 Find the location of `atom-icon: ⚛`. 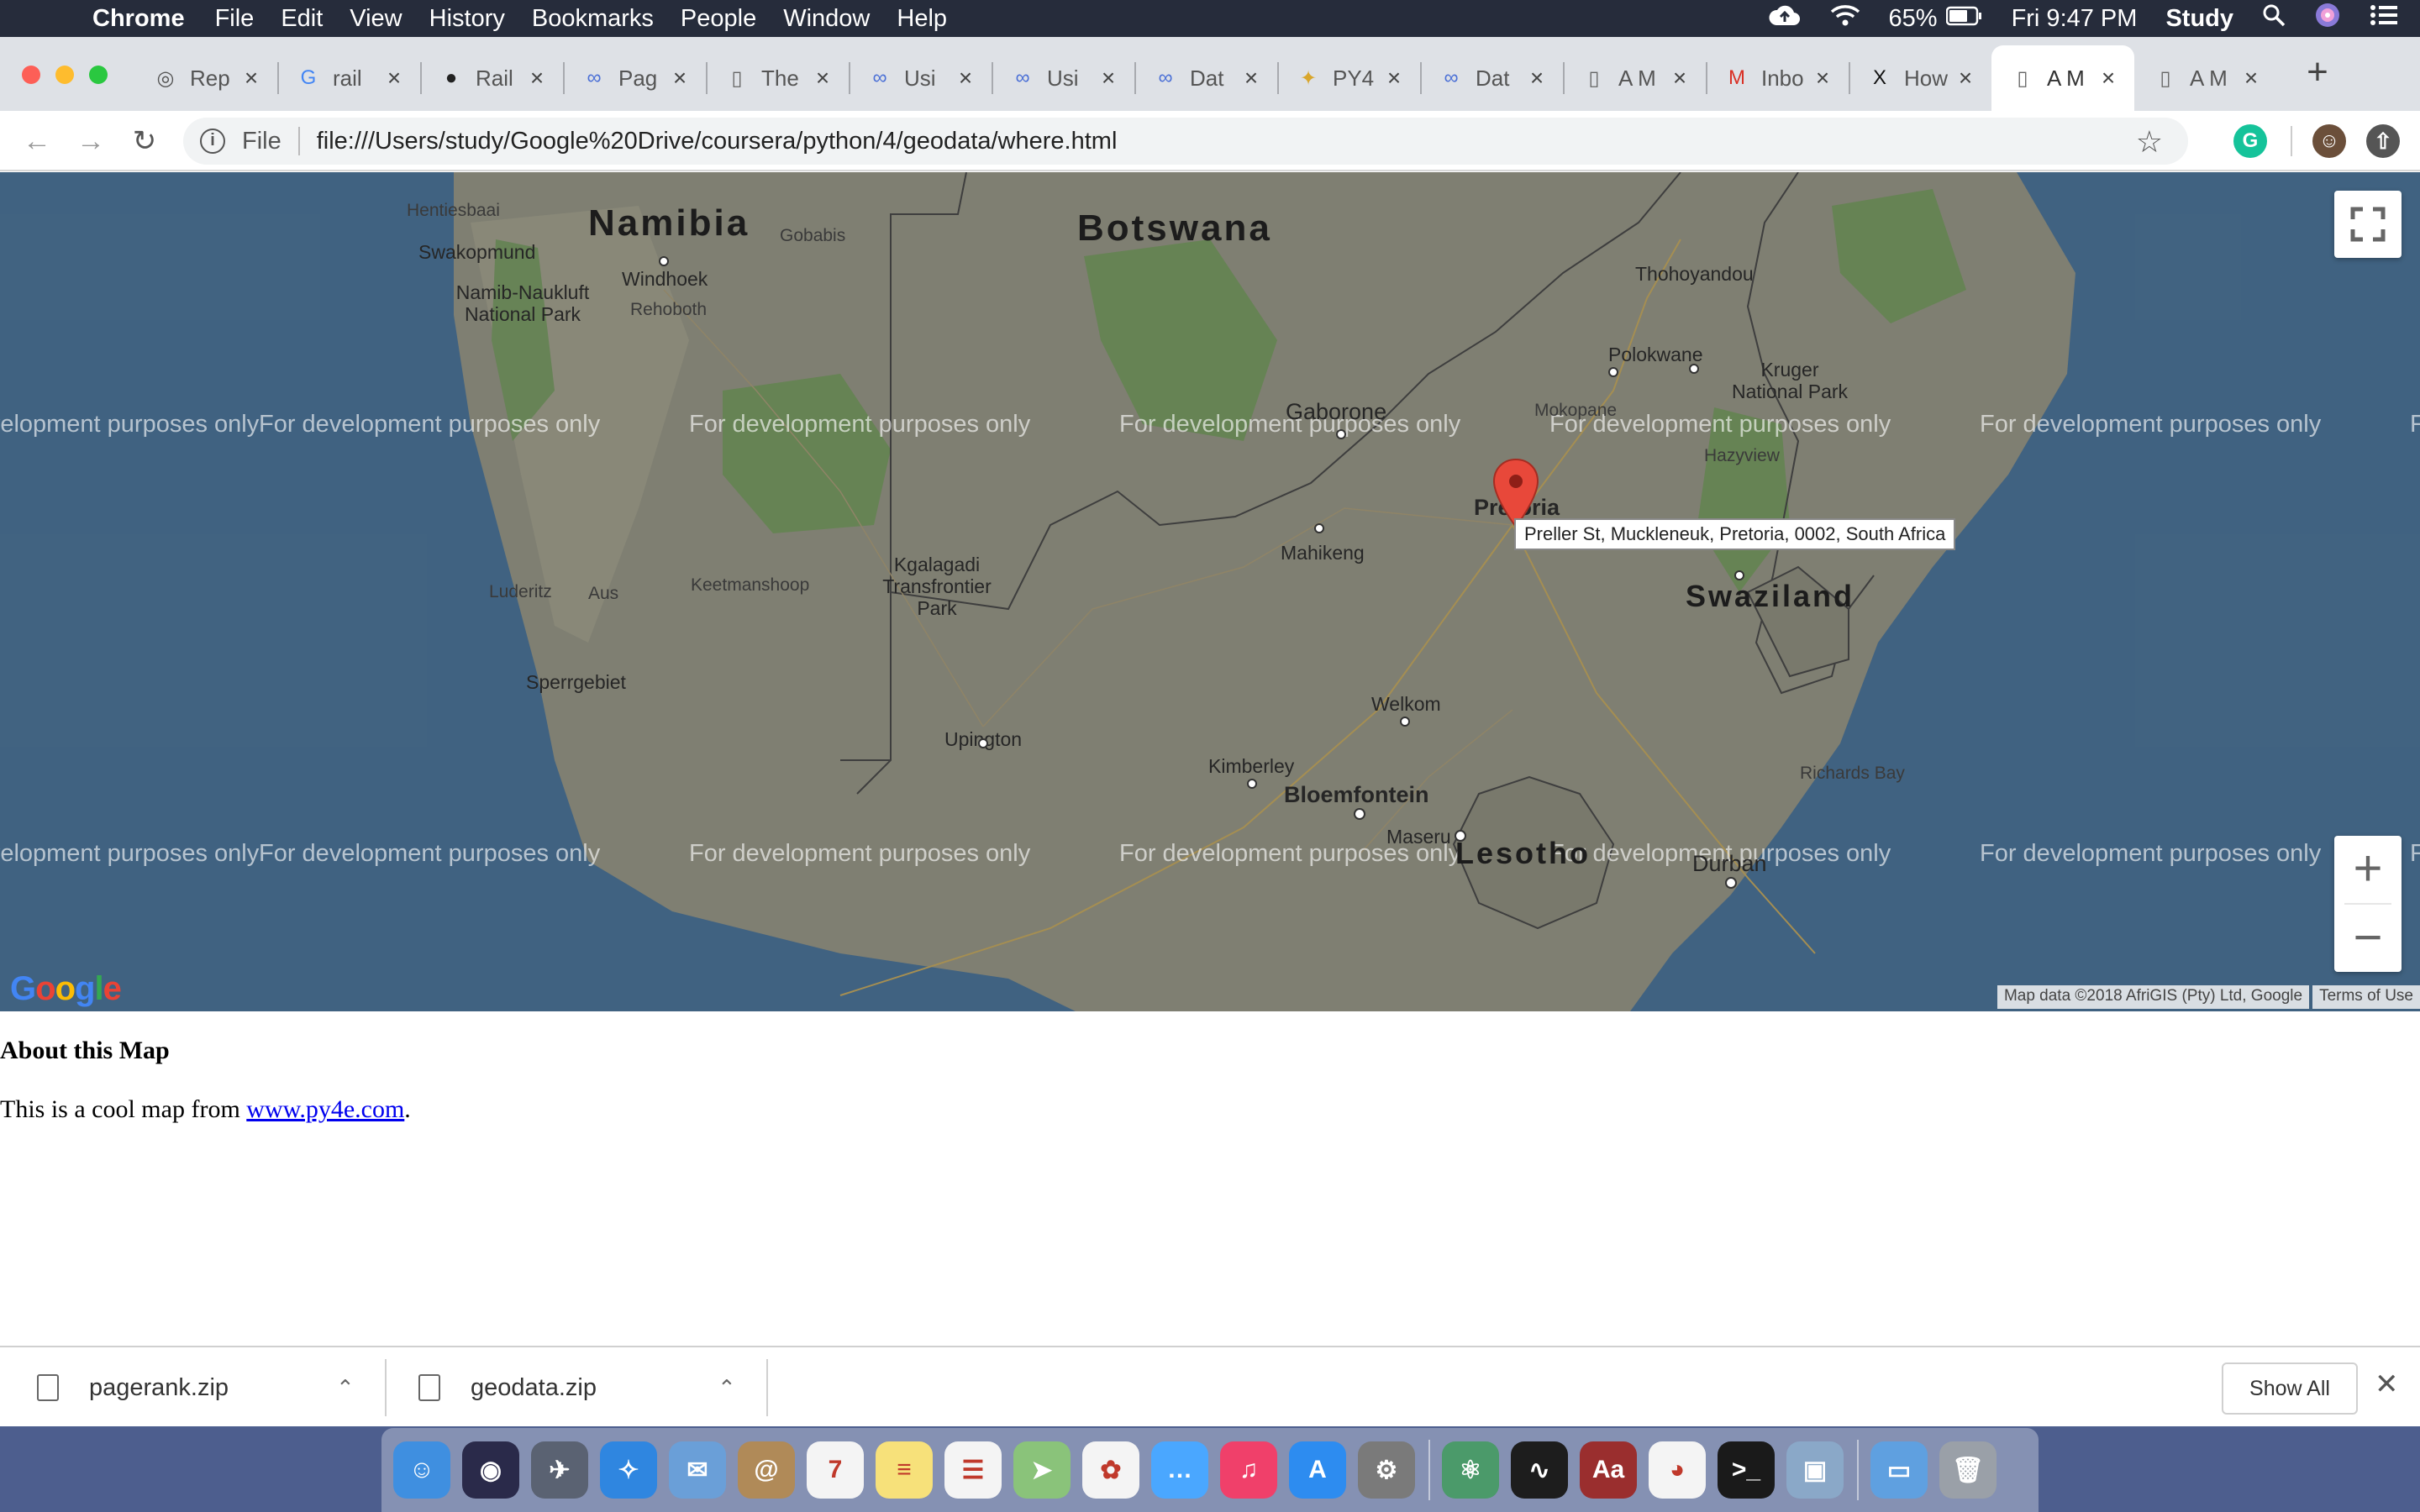

atom-icon: ⚛ is located at coordinates (1470, 1470).